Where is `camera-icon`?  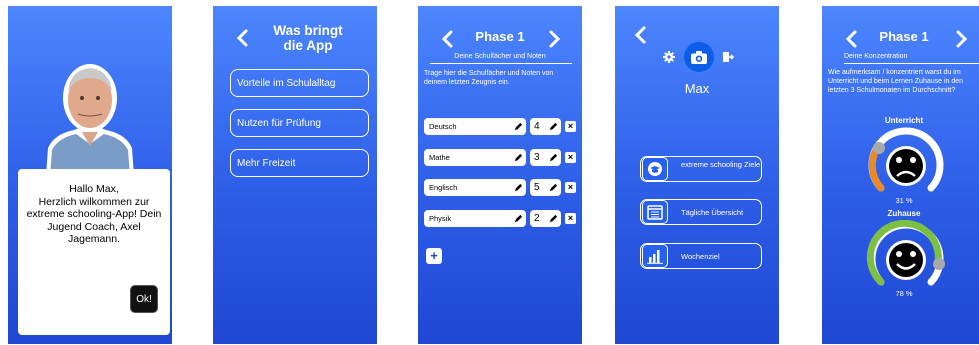
camera-icon is located at coordinates (699, 57).